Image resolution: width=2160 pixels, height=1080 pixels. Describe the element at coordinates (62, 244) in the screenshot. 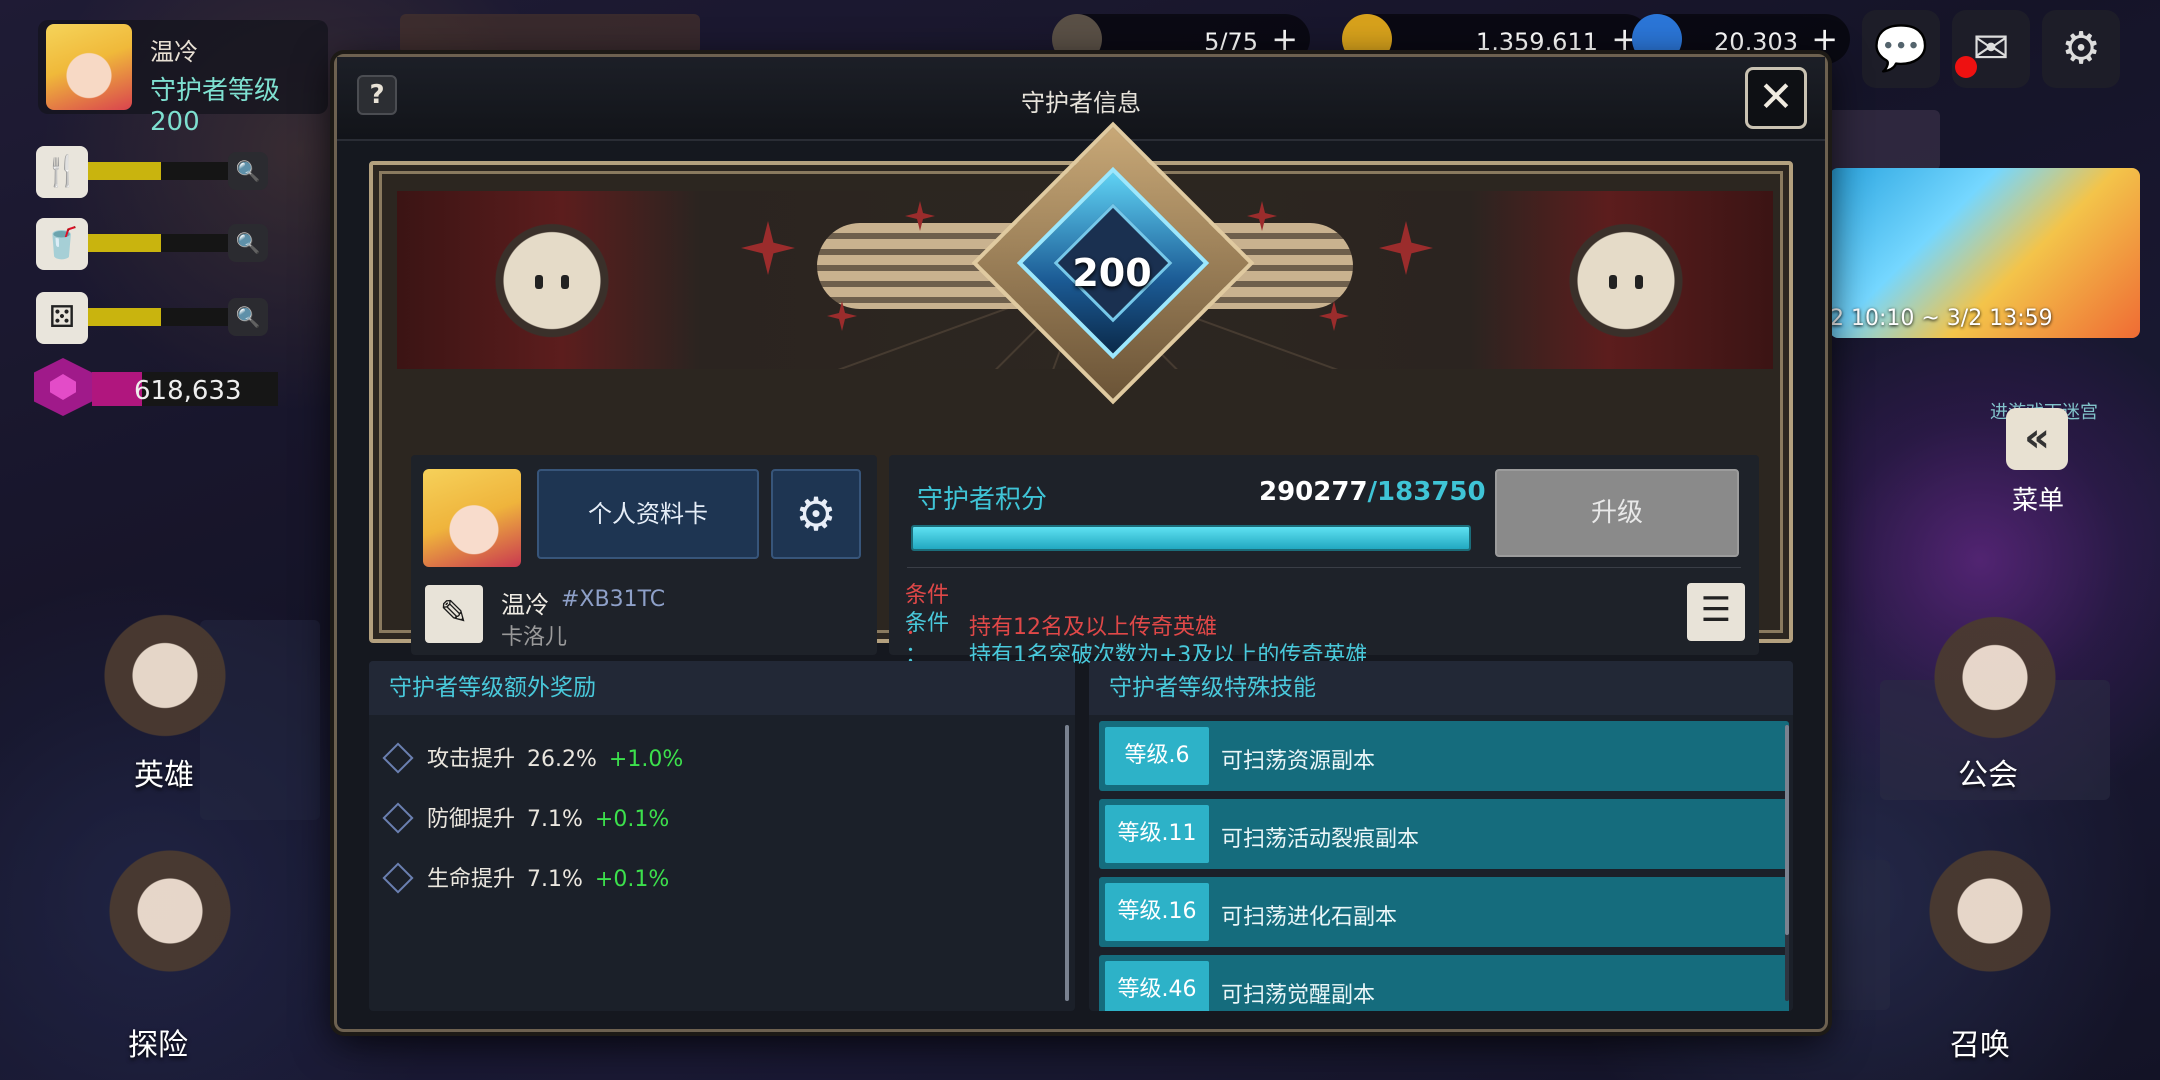

I see `drink-cup-icon: 🥤` at that location.